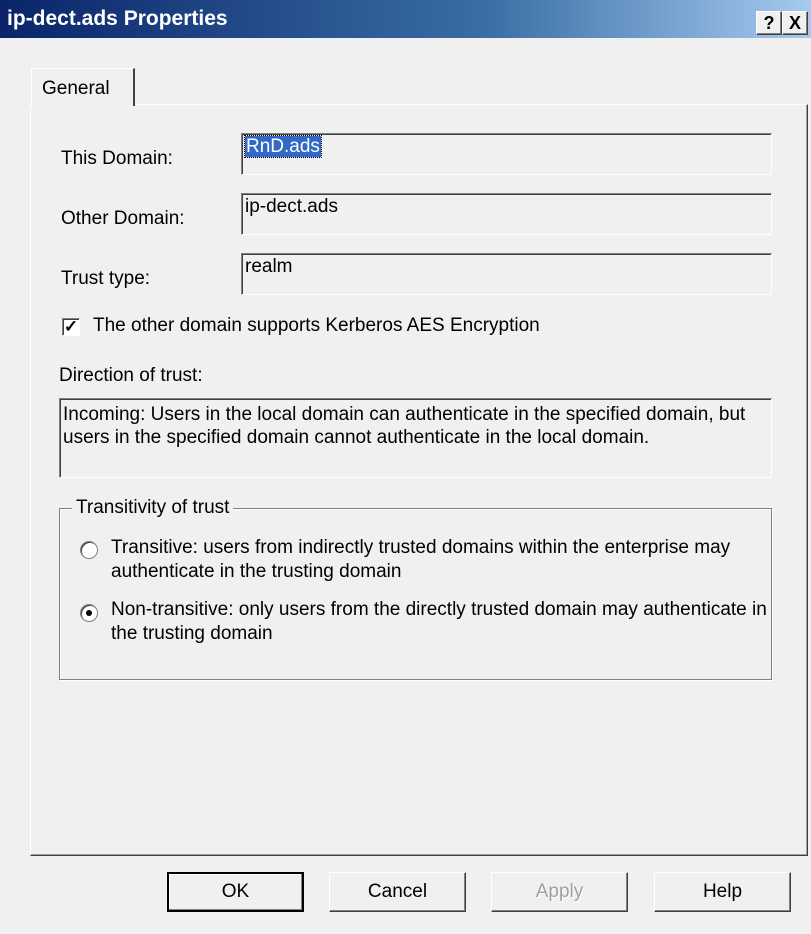 This screenshot has height=934, width=811. I want to click on question-icon: ?, so click(769, 22).